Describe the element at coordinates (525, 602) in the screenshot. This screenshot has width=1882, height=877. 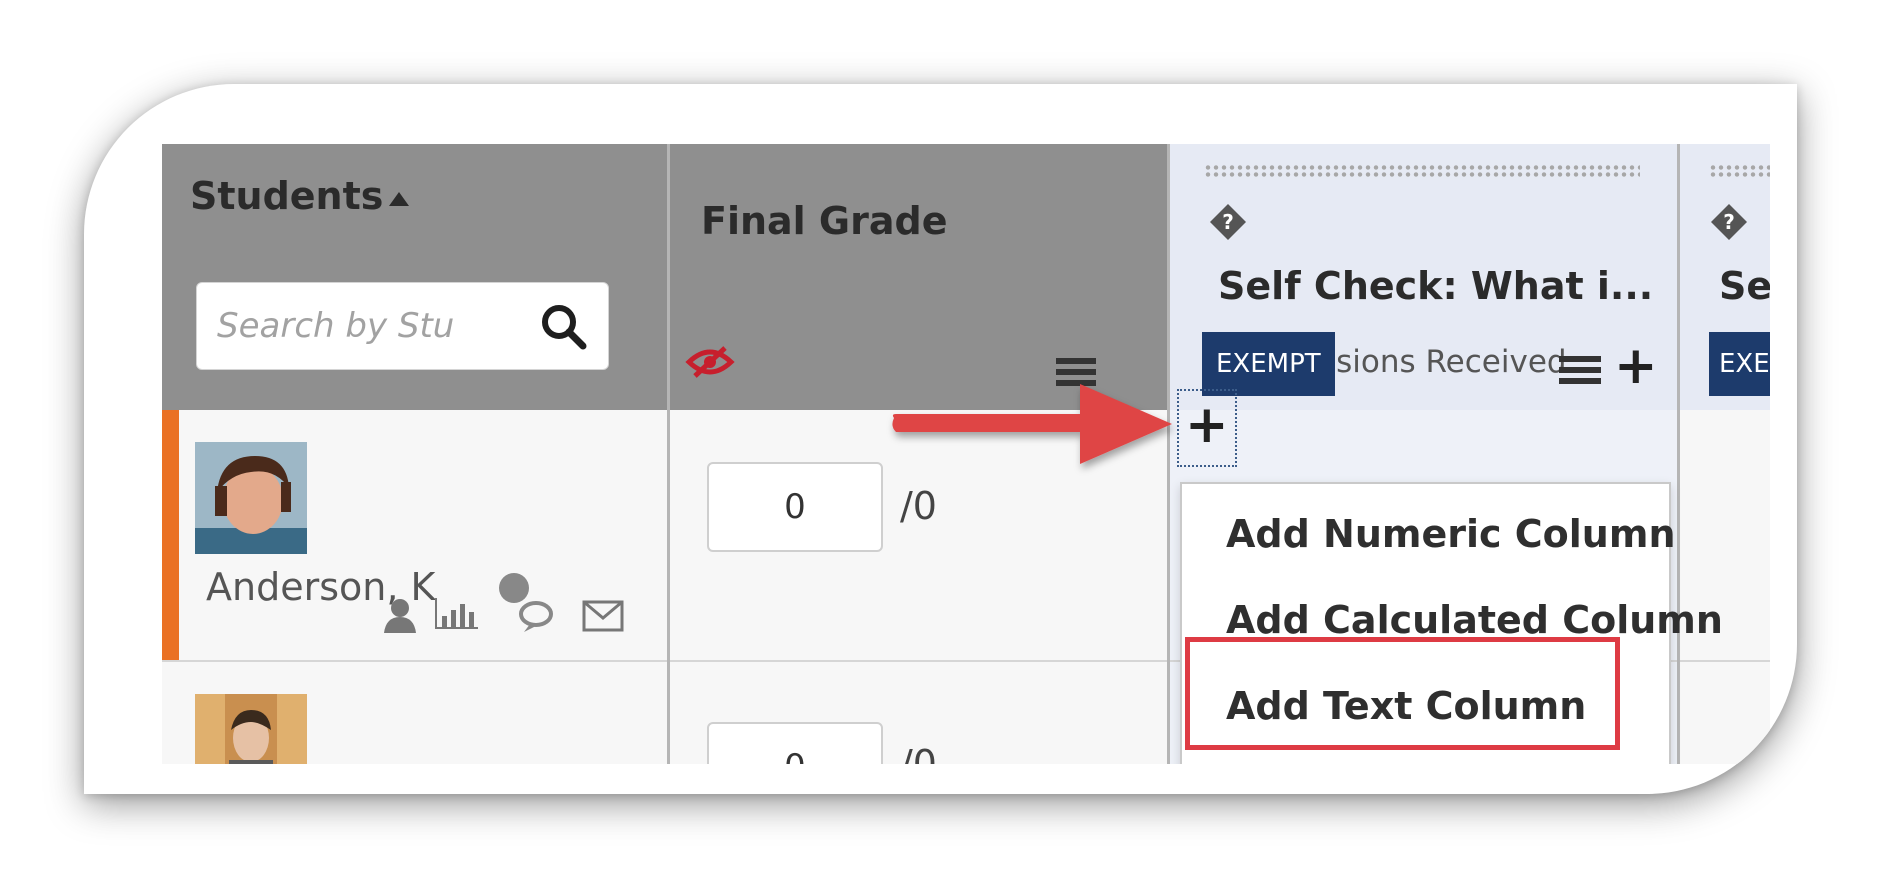
I see `conversation-icon` at that location.